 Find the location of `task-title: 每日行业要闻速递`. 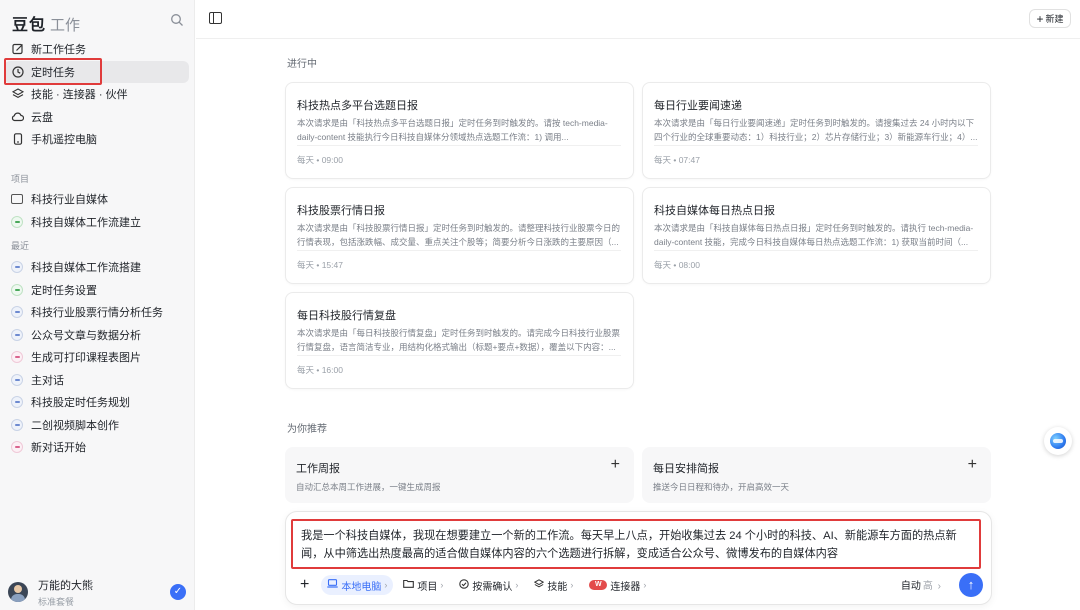

task-title: 每日行业要闻速递 is located at coordinates (698, 106).